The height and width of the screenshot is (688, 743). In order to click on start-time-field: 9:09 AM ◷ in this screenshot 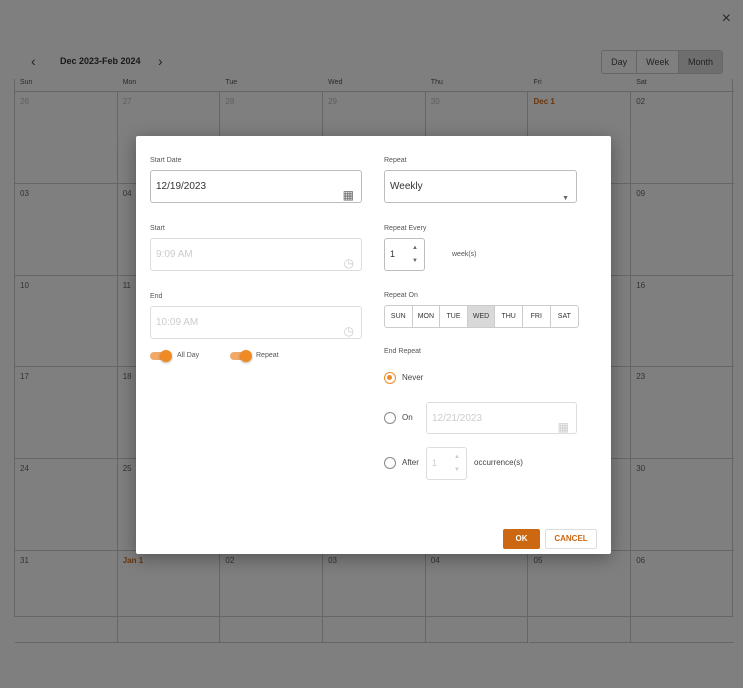, I will do `click(256, 254)`.